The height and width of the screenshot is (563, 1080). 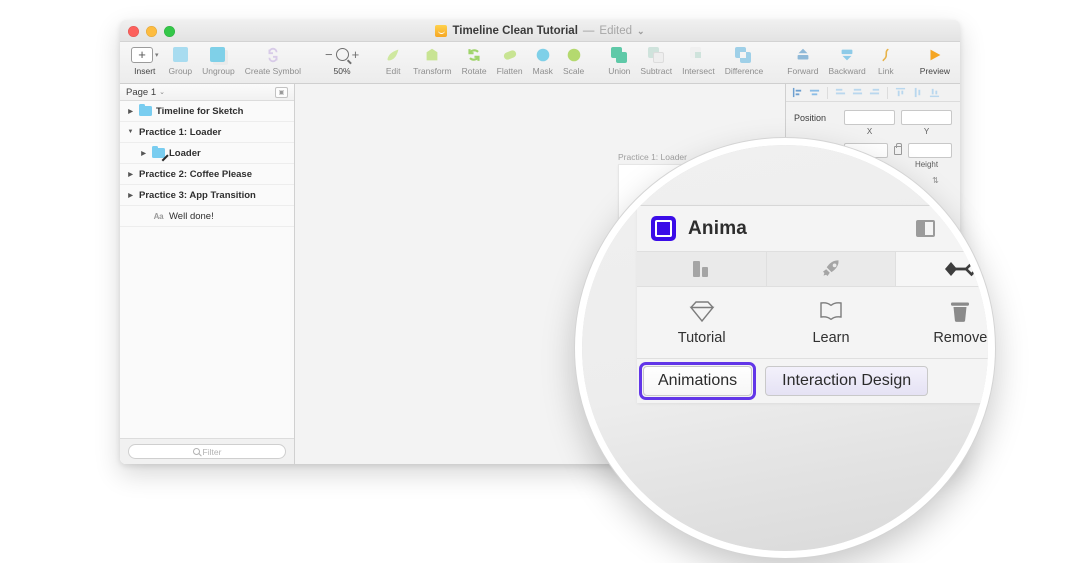 I want to click on layer-row-loader: ▶ Loader, so click(x=207, y=153).